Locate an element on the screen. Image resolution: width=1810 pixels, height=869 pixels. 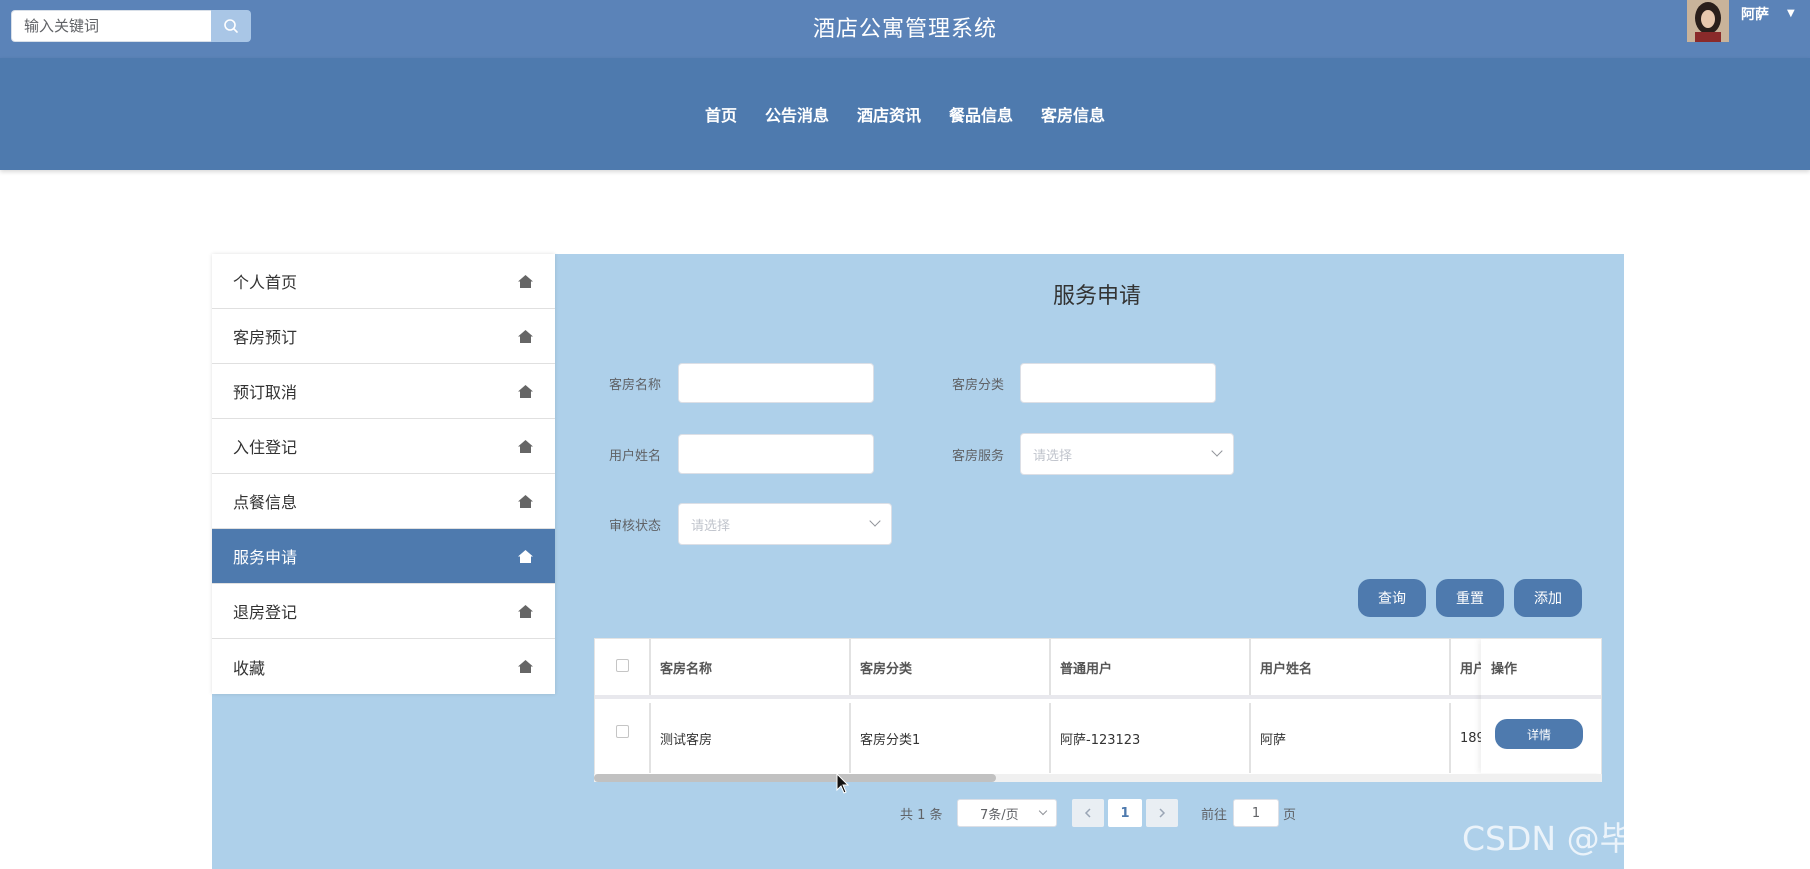
nav-home: 首页 is located at coordinates (721, 114).